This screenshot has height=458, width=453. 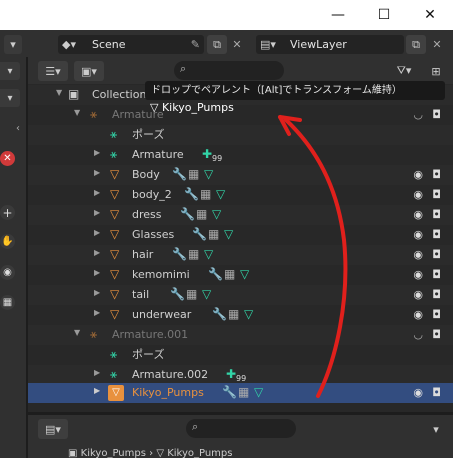 What do you see at coordinates (74, 453) in the screenshot?
I see `object-icon: ▣` at bounding box center [74, 453].